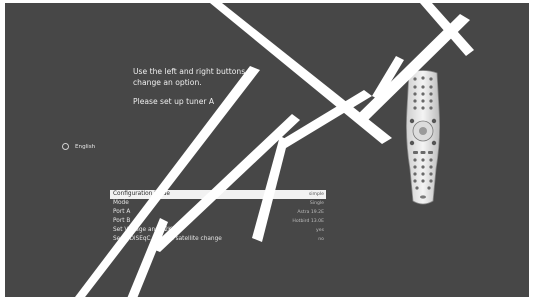  Describe the element at coordinates (321, 239) in the screenshot. I see `setting-value: no` at that location.